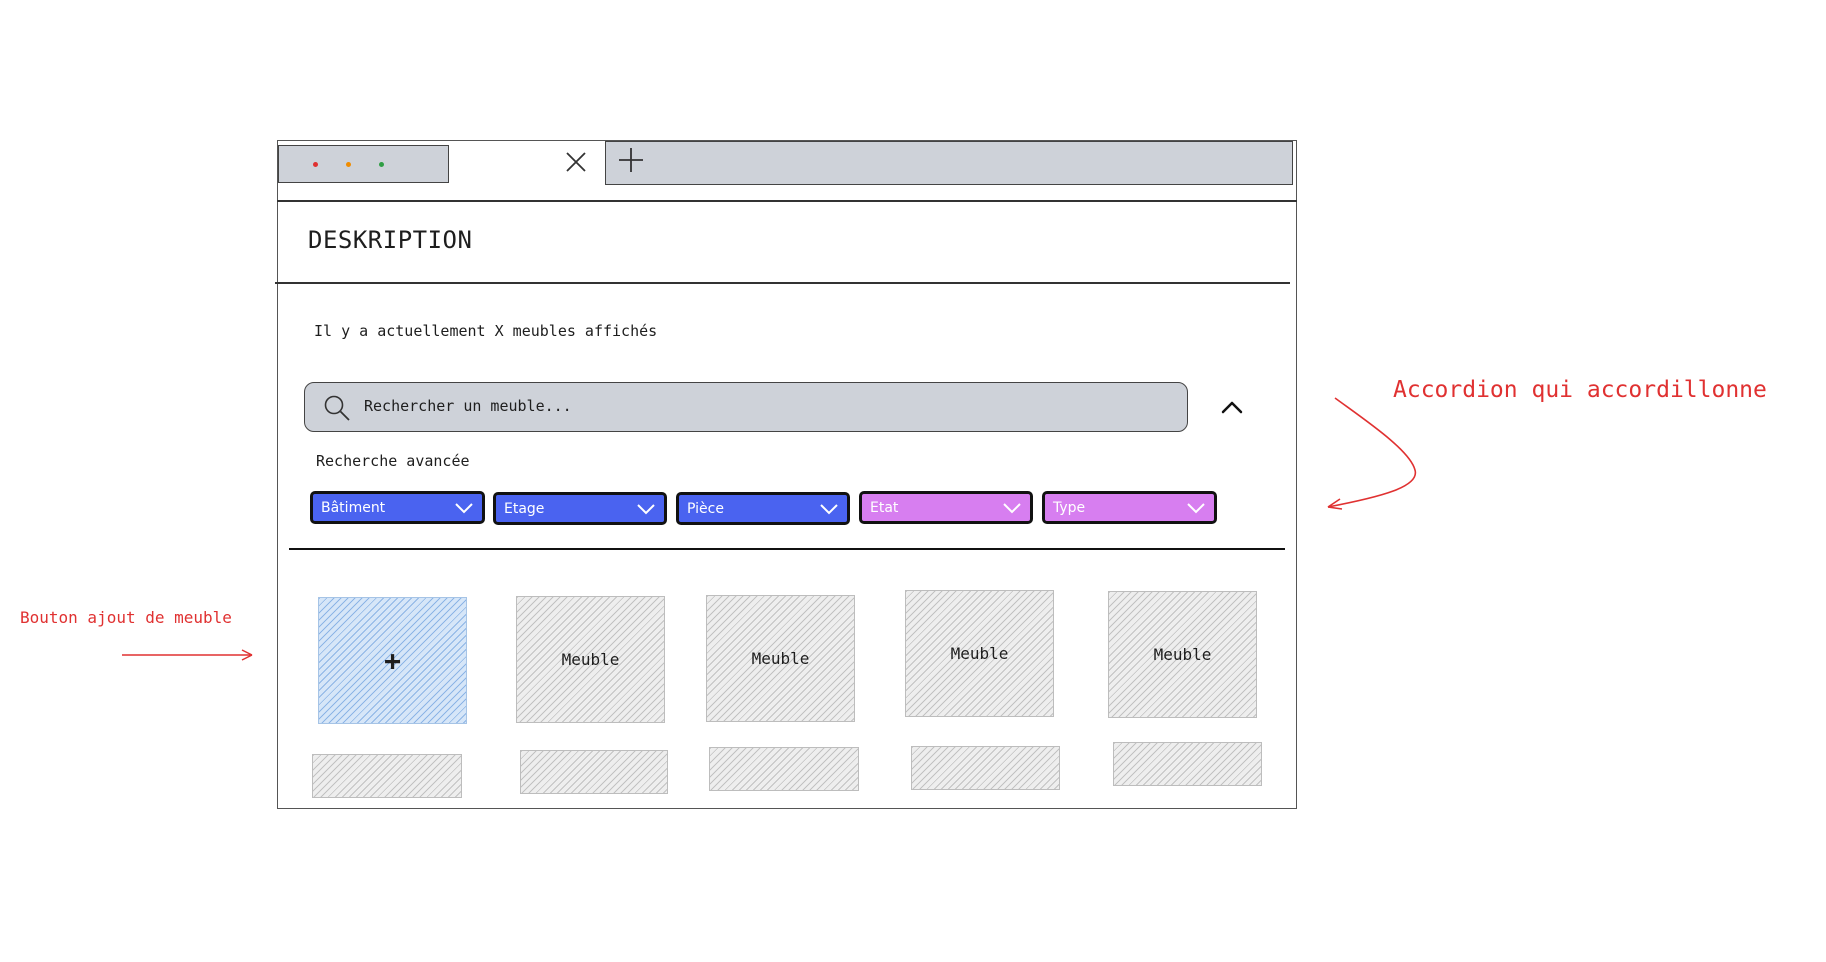  Describe the element at coordinates (946, 507) in the screenshot. I see `filter-etat: Etat` at that location.